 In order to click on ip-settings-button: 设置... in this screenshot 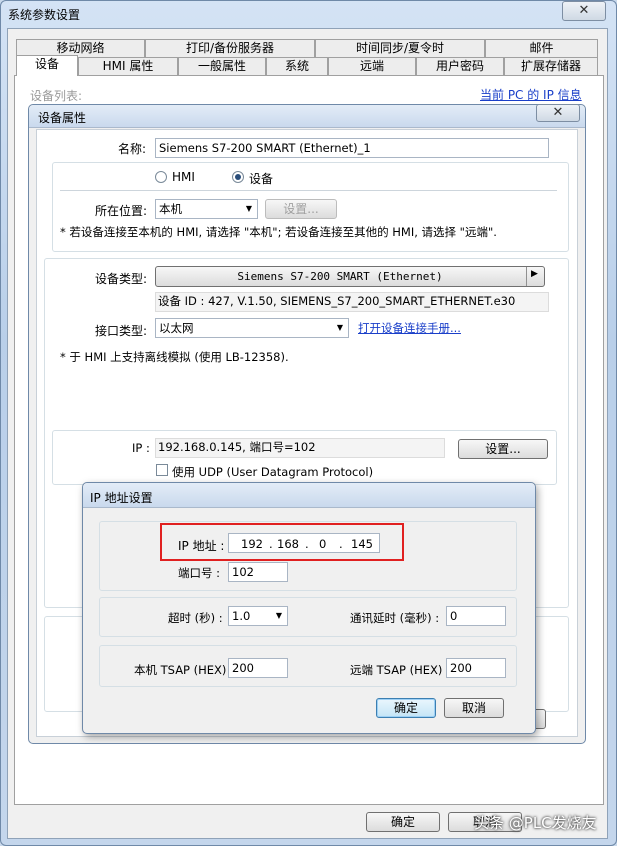, I will do `click(503, 449)`.